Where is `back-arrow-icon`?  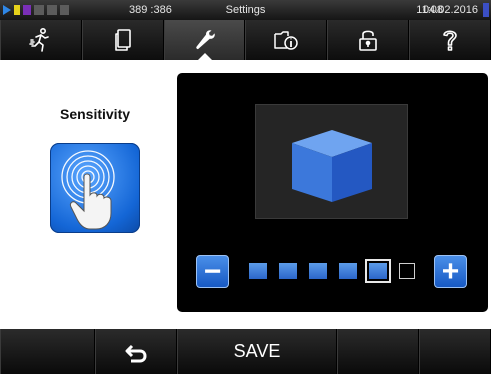
back-arrow-icon is located at coordinates (136, 353).